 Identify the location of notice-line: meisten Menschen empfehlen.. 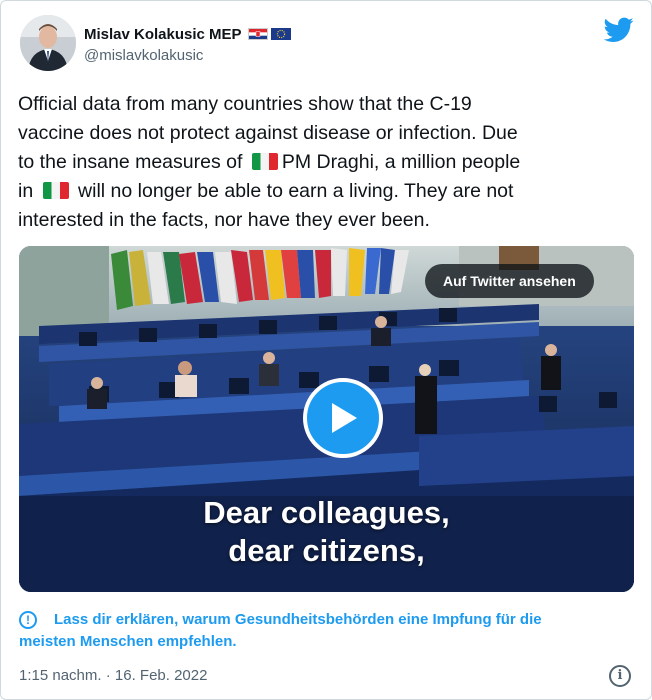
(128, 641).